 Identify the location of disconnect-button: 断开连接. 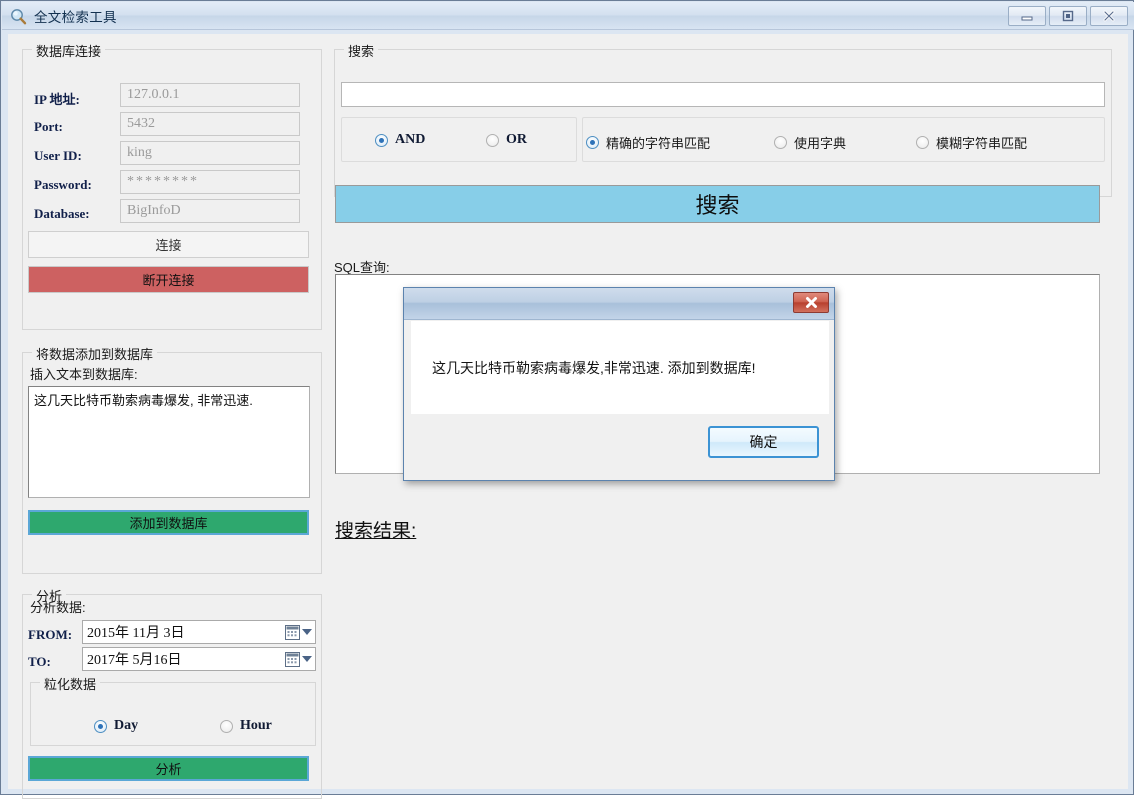
(168, 279).